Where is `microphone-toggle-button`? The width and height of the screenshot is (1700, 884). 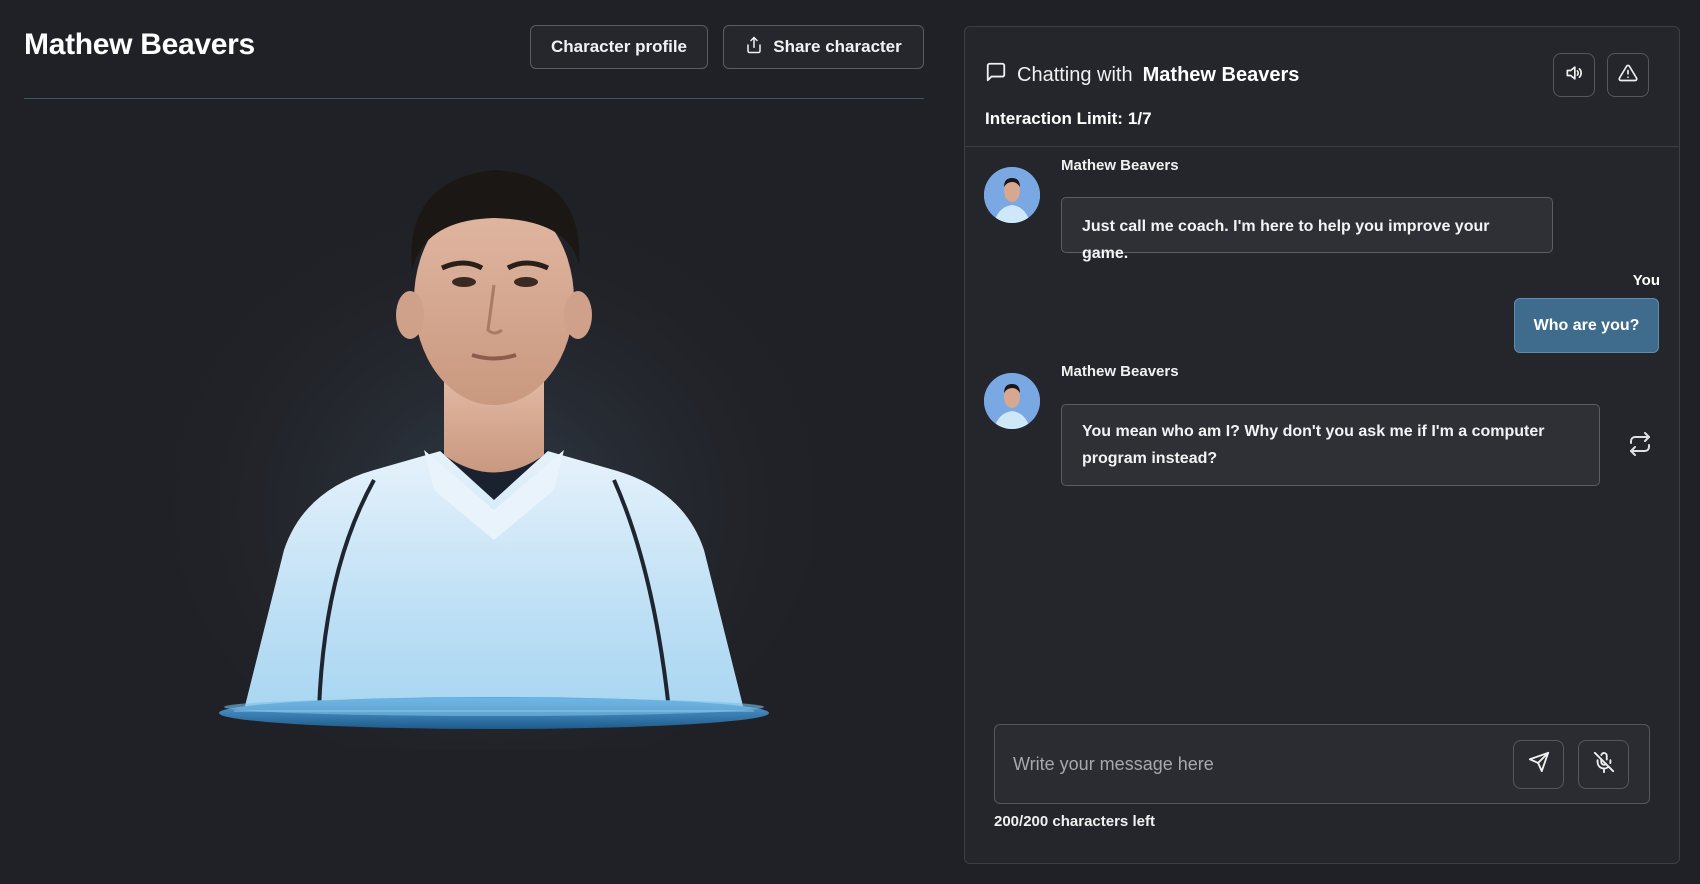
microphone-toggle-button is located at coordinates (1603, 764).